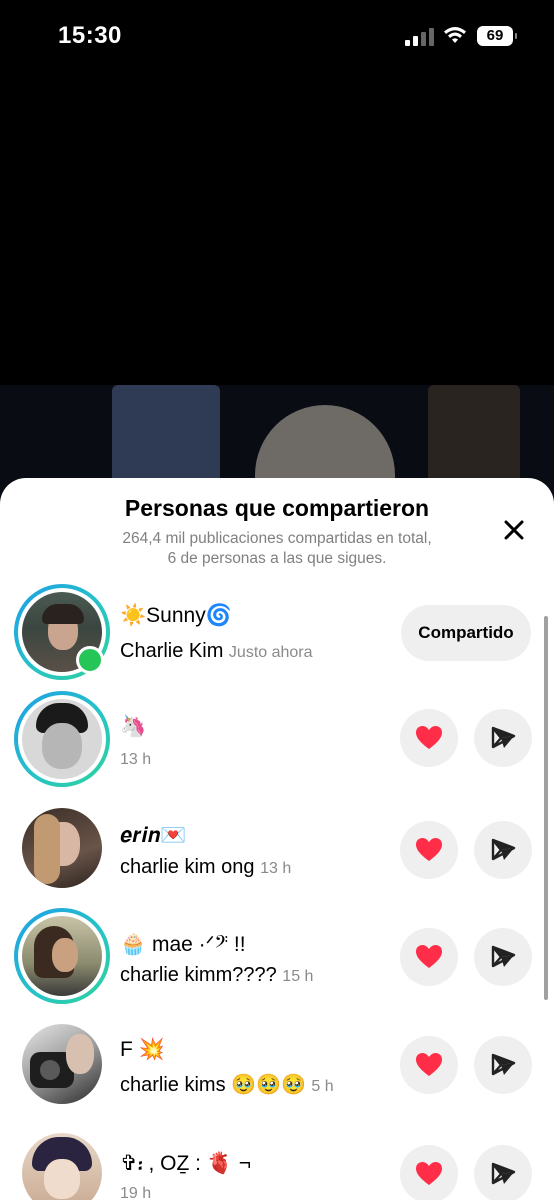  What do you see at coordinates (142, 1049) in the screenshot?
I see `username: F 💥` at bounding box center [142, 1049].